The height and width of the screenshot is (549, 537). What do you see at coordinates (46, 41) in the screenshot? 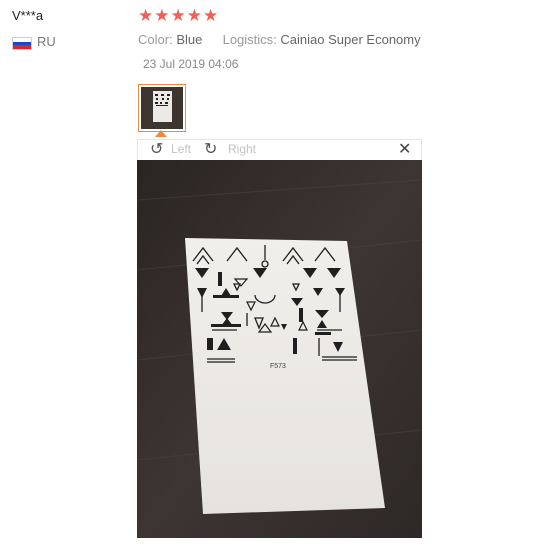
I see `reviewer-country: RU` at bounding box center [46, 41].